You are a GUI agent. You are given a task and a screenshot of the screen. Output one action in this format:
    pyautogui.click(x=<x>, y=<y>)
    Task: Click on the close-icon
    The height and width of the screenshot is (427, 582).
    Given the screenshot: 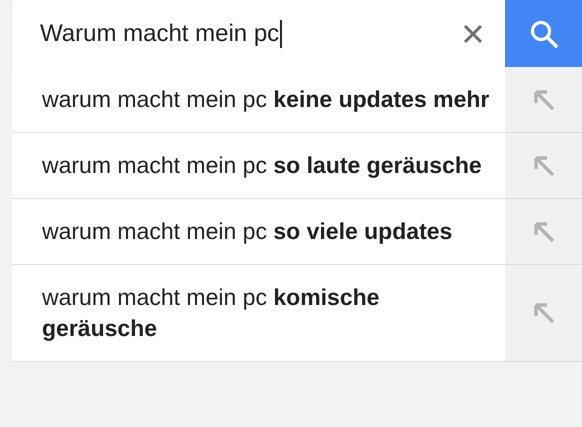 What is the action you would take?
    pyautogui.click(x=473, y=34)
    